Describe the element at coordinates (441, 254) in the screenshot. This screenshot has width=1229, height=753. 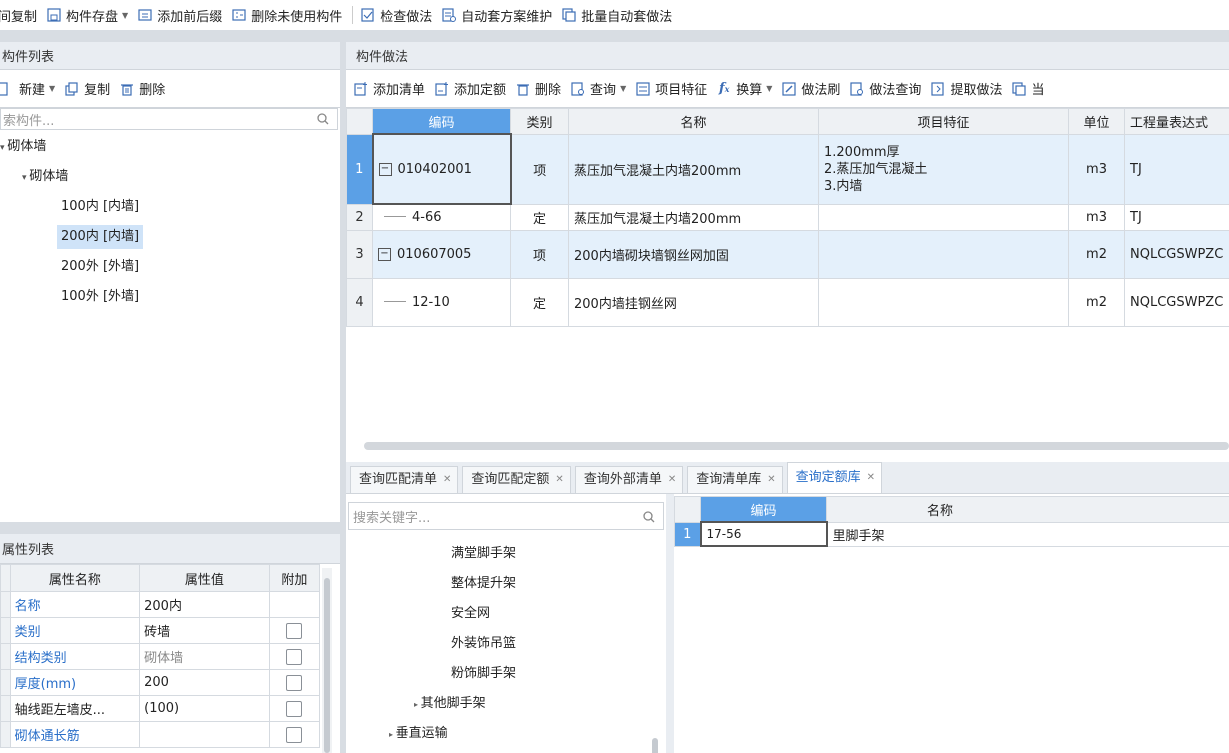
I see `code-cell: −010607005` at that location.